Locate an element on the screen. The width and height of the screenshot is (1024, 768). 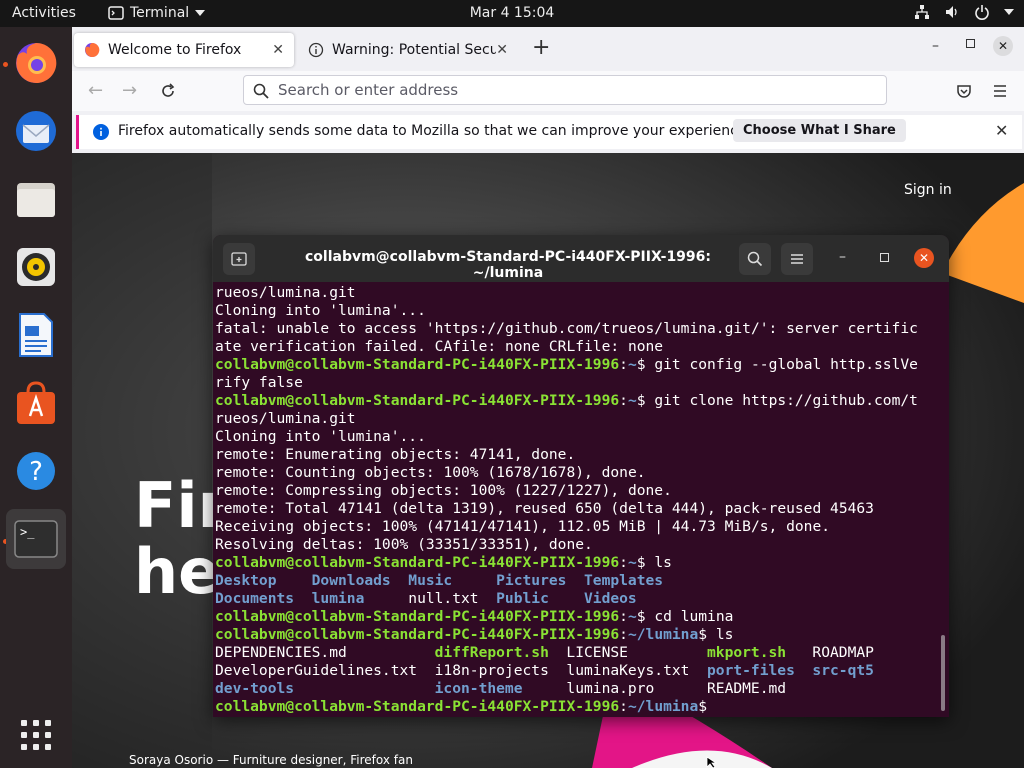
dock-software is located at coordinates (36, 403).